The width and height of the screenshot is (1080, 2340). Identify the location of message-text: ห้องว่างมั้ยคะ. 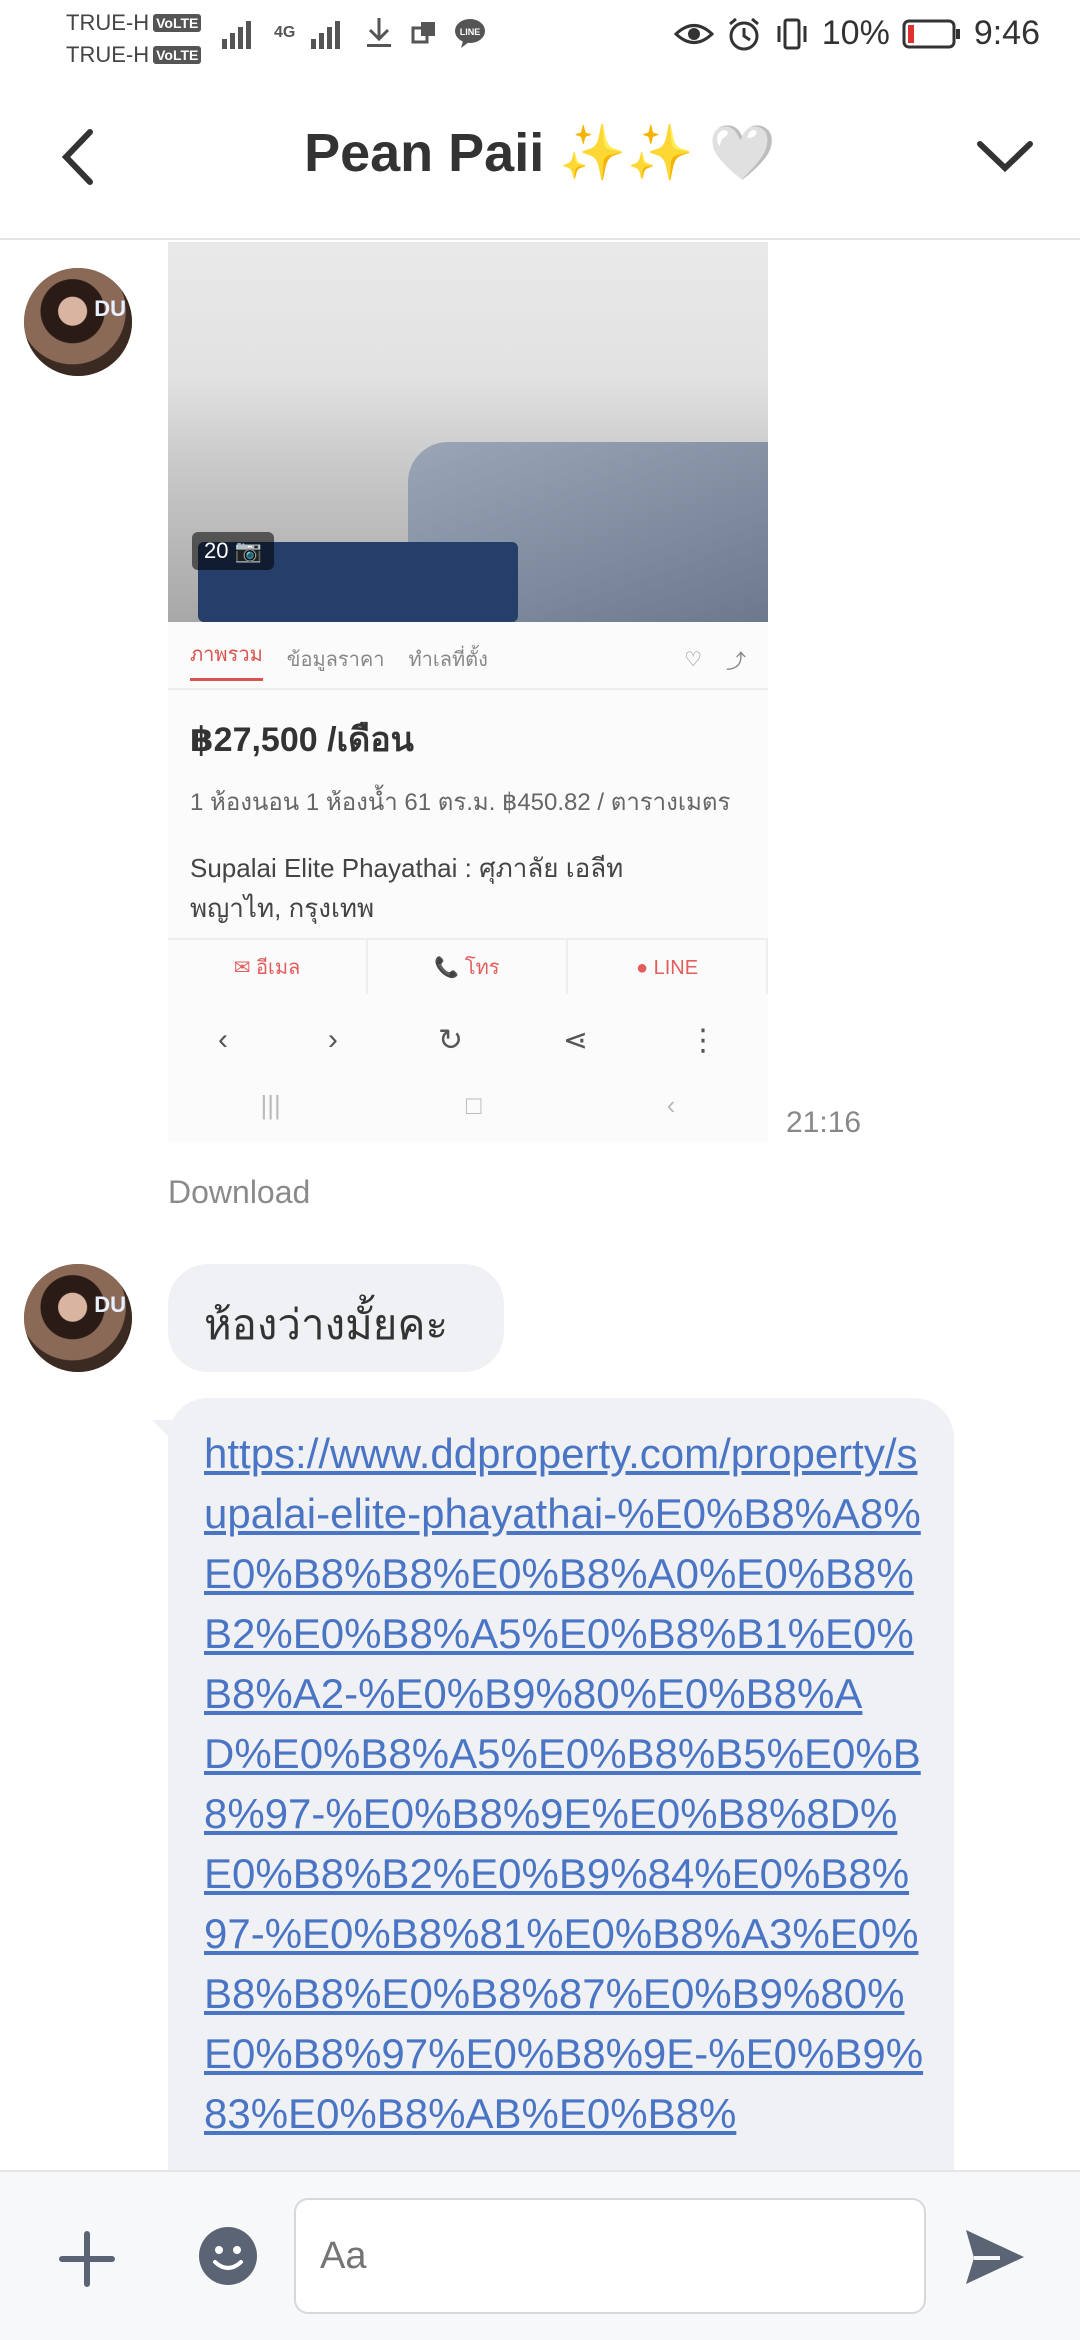
(326, 1324).